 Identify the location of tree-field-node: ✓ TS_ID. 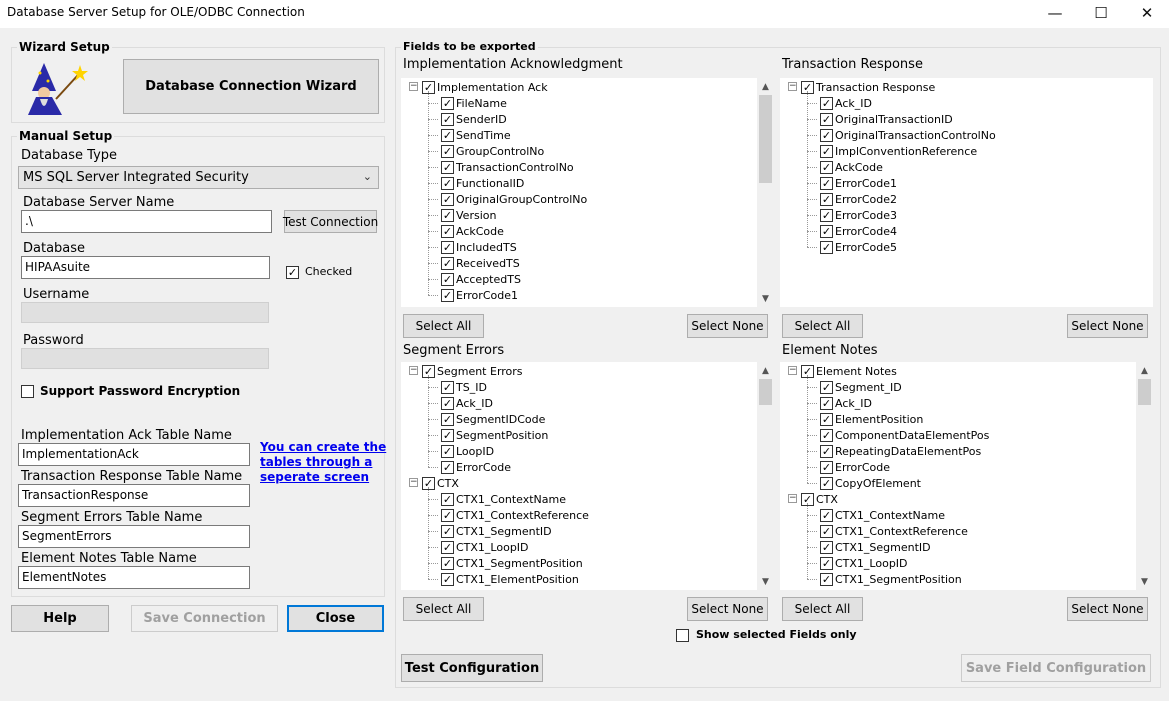
(464, 387).